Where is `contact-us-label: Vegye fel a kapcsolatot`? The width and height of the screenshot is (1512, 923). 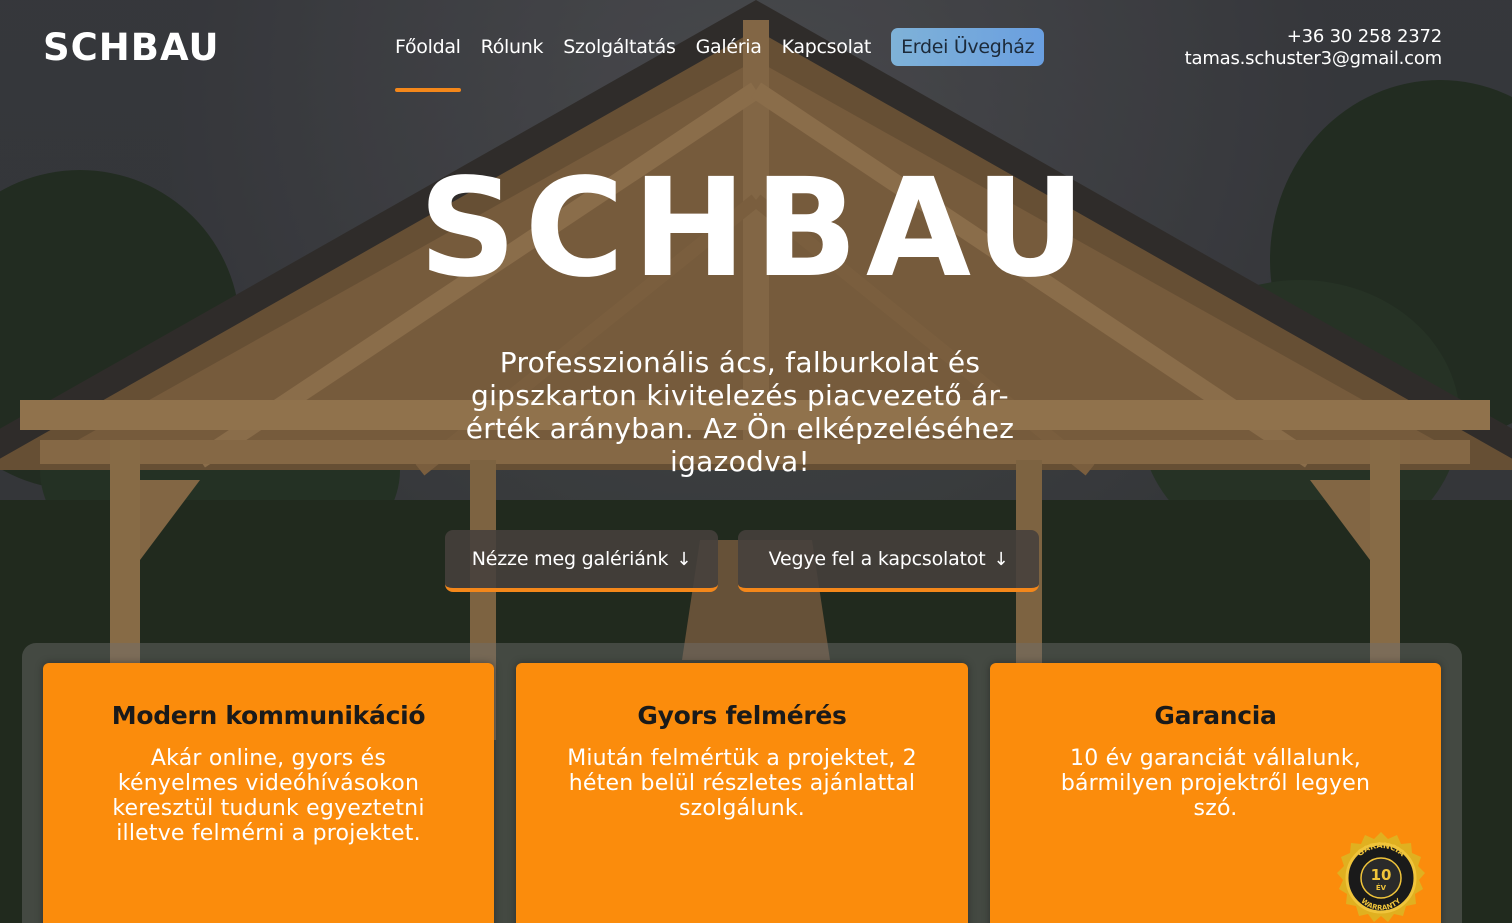 contact-us-label: Vegye fel a kapcsolatot is located at coordinates (877, 559).